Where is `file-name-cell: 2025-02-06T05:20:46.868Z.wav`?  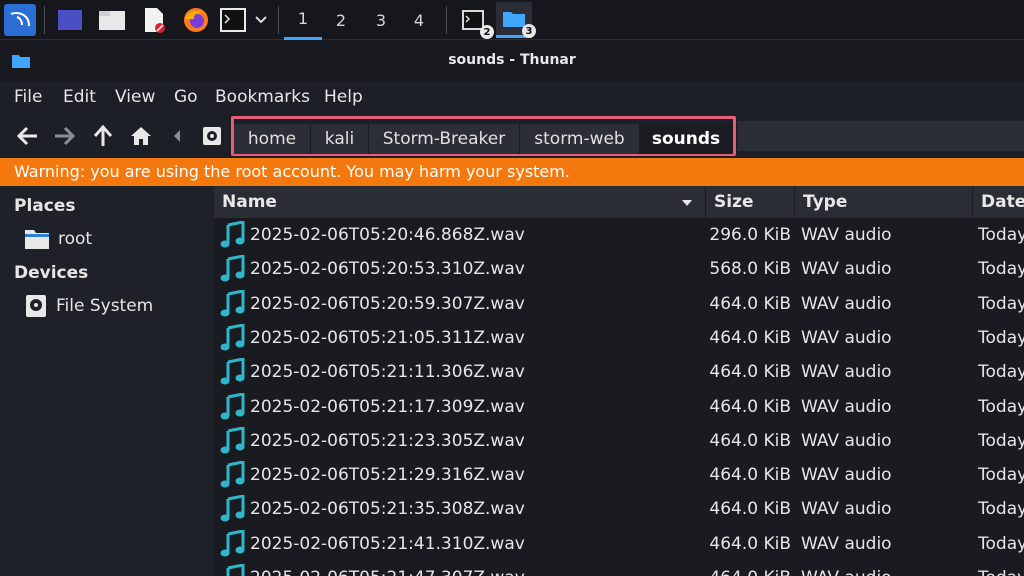 file-name-cell: 2025-02-06T05:20:46.868Z.wav is located at coordinates (372, 235).